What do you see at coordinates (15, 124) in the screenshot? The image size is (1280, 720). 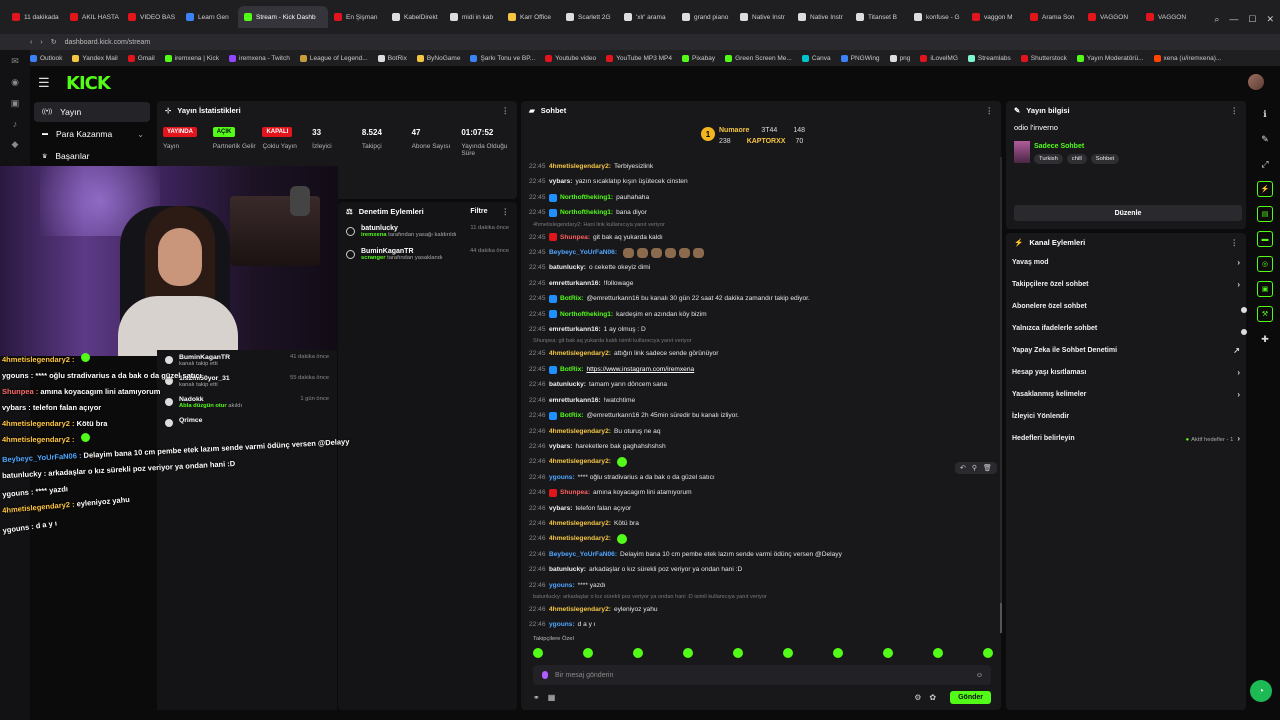 I see `rail-icon-4: ♪` at bounding box center [15, 124].